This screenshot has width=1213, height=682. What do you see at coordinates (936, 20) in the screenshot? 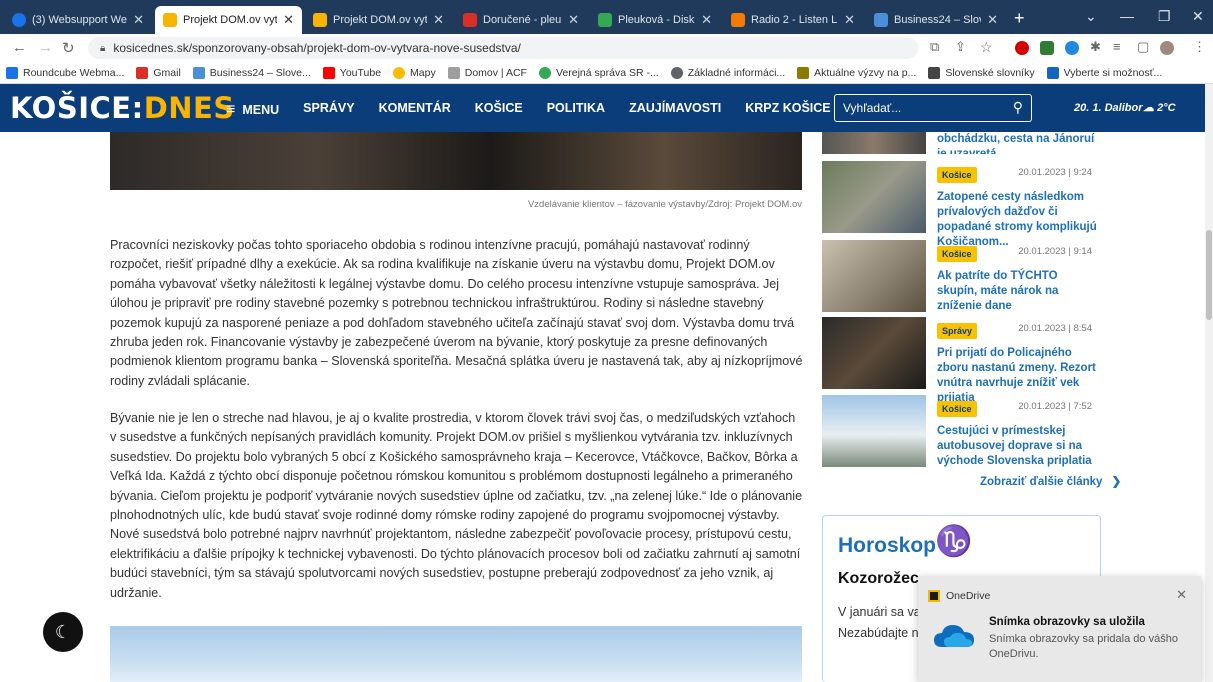
I see `browser-tab: Business24 – Slovens ✕` at bounding box center [936, 20].